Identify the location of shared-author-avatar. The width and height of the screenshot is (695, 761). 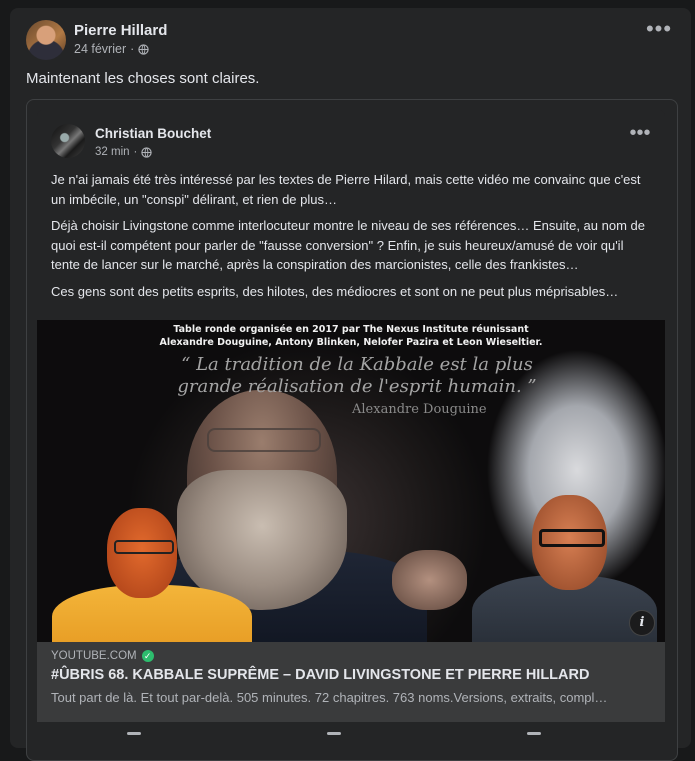
(68, 141).